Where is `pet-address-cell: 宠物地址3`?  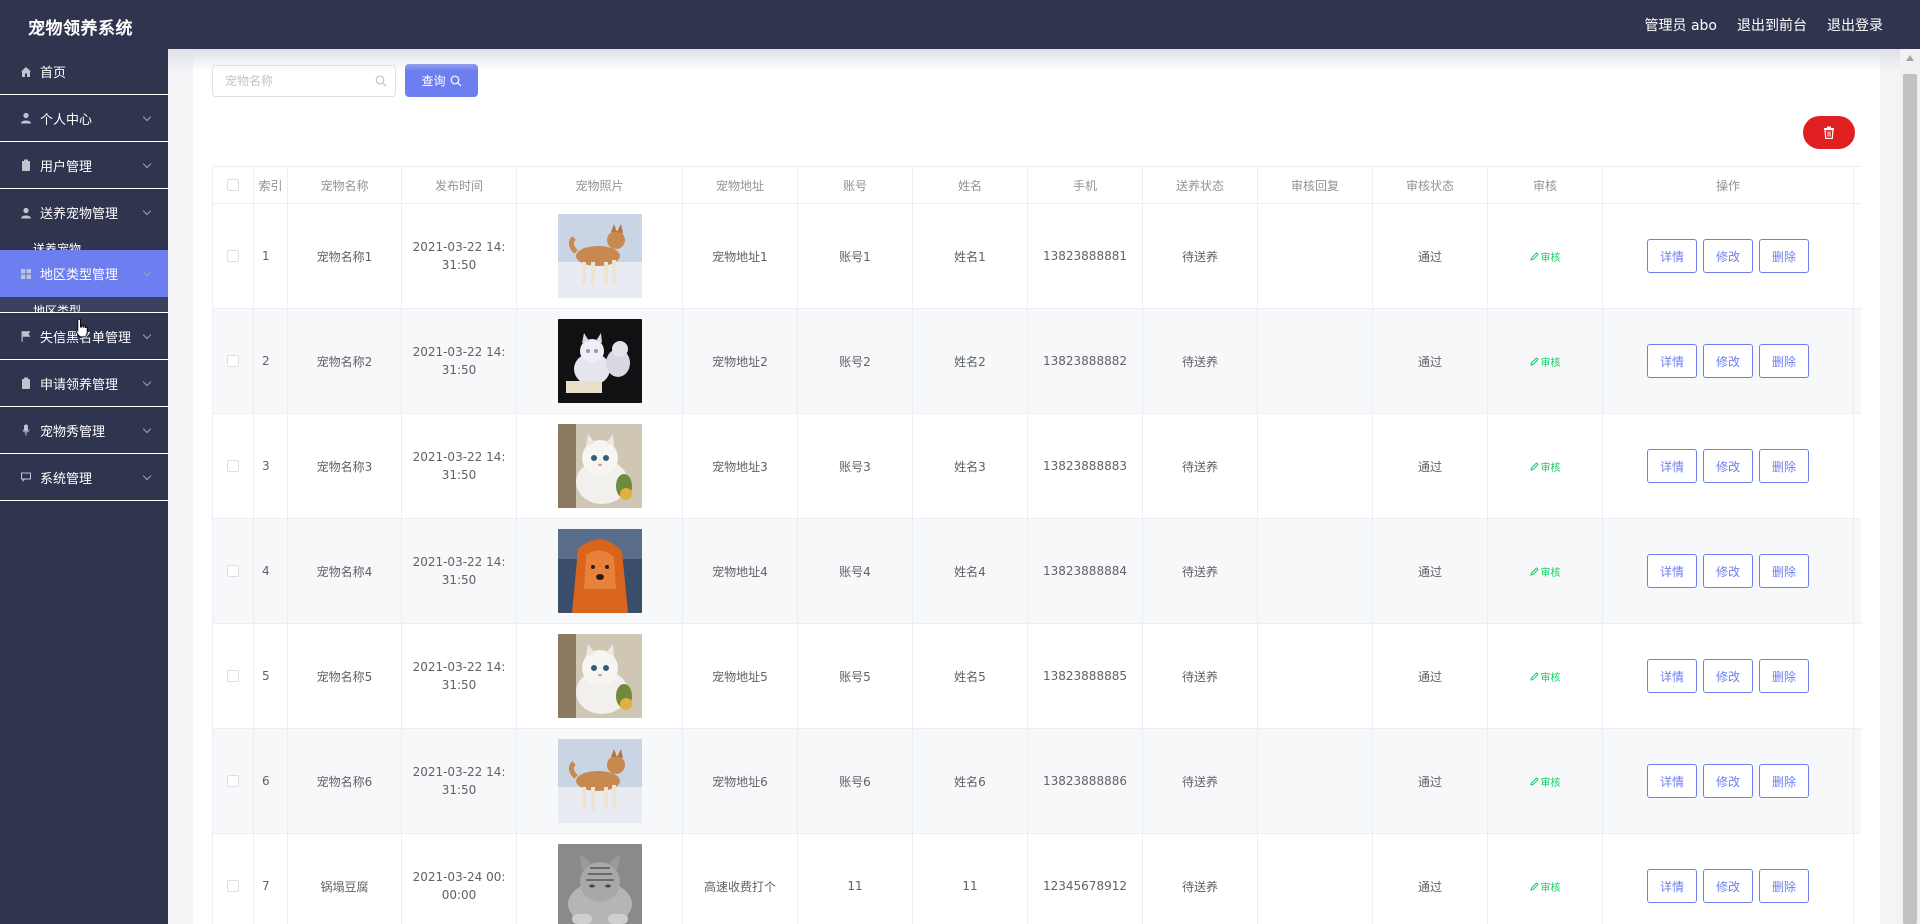
pet-address-cell: 宠物地址3 is located at coordinates (740, 466).